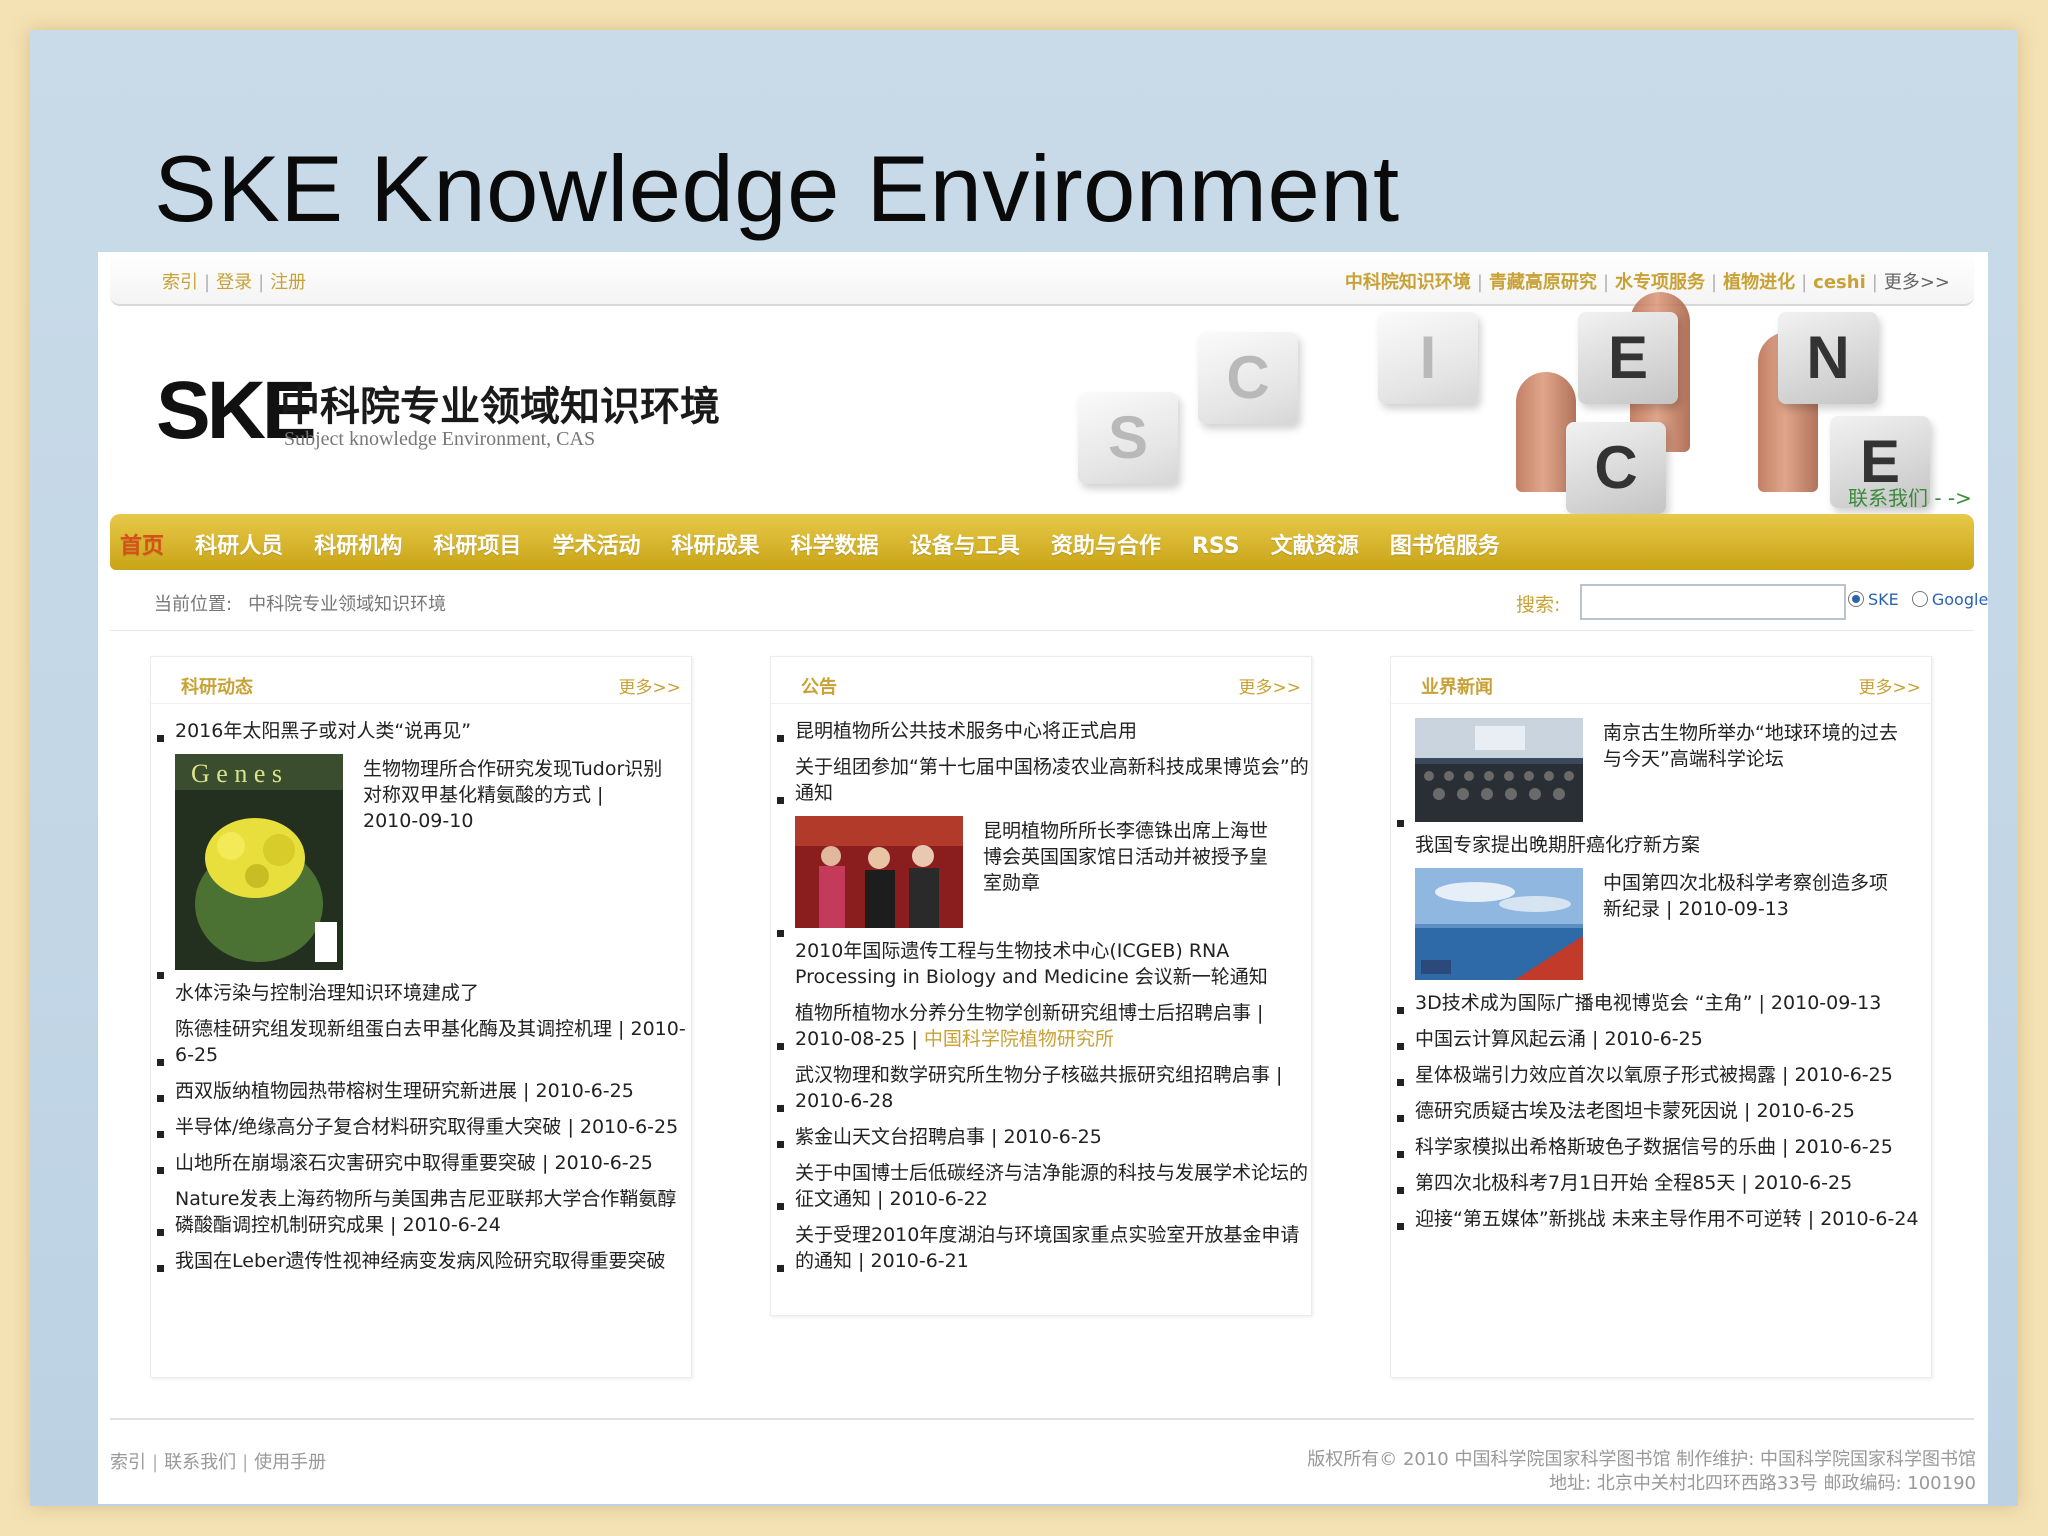 This screenshot has height=1536, width=2048. Describe the element at coordinates (1759, 282) in the screenshot. I see `link-plant-evolution: 植物进化` at that location.